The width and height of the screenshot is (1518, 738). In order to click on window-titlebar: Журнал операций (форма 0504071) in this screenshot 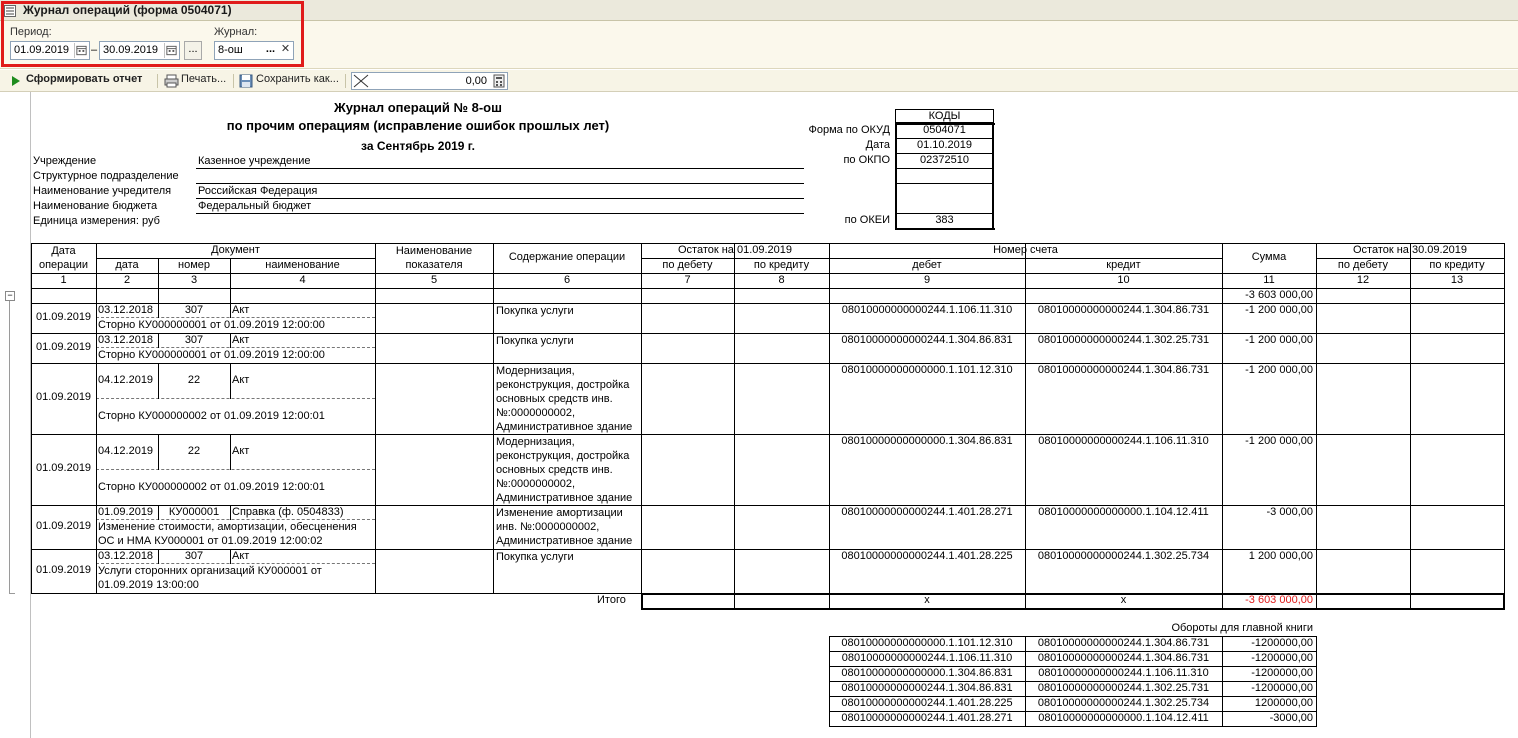, I will do `click(759, 10)`.